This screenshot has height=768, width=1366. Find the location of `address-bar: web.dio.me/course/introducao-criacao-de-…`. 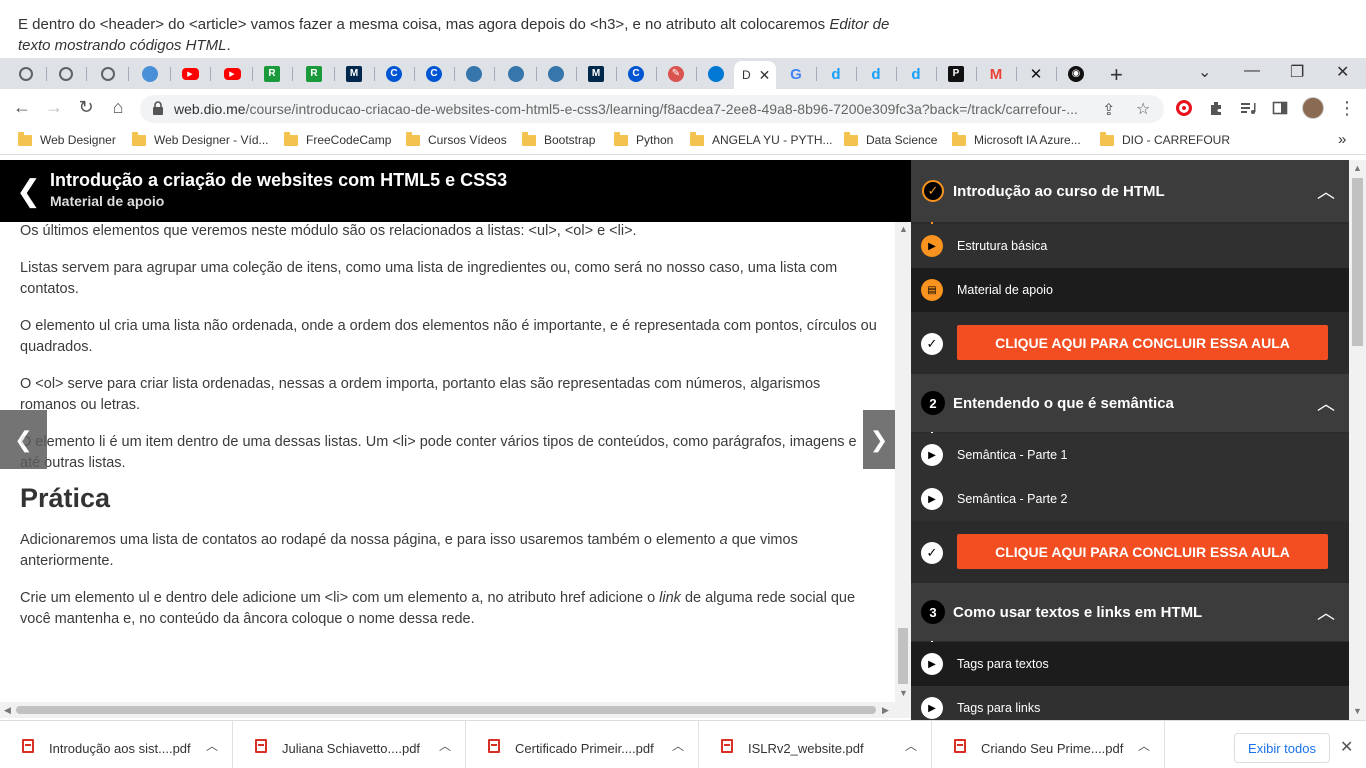

address-bar: web.dio.me/course/introducao-criacao-de-… is located at coordinates (652, 109).